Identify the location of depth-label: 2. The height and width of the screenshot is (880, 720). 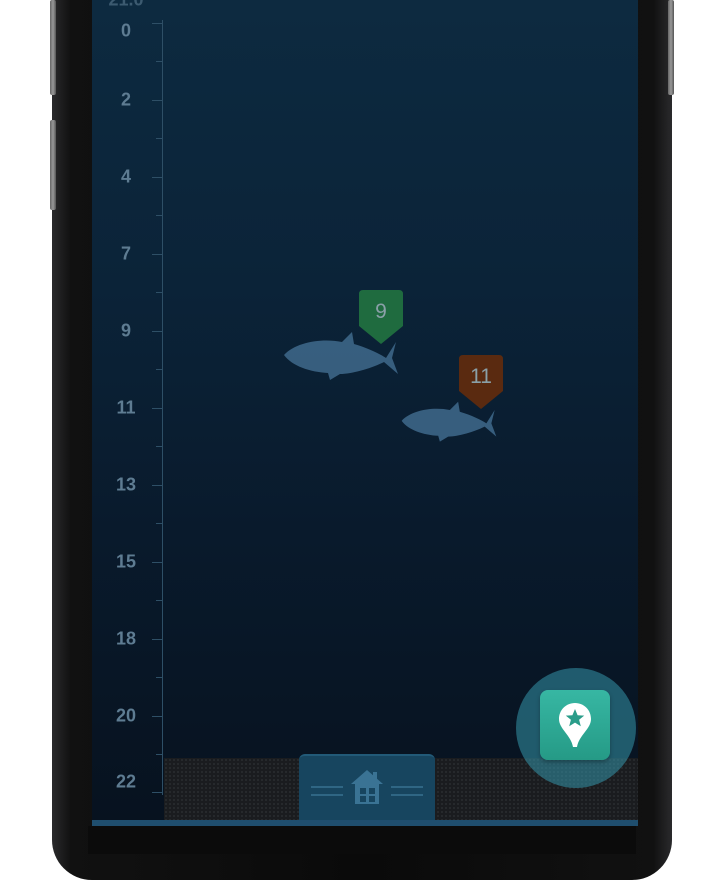
(125, 99).